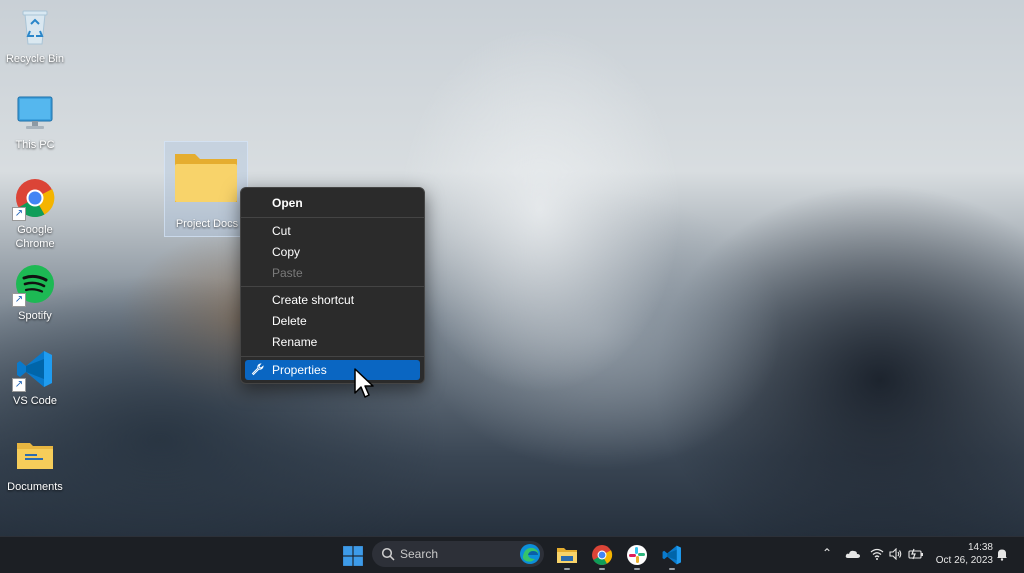 The height and width of the screenshot is (573, 1024). What do you see at coordinates (896, 554) in the screenshot?
I see `volume-icon` at bounding box center [896, 554].